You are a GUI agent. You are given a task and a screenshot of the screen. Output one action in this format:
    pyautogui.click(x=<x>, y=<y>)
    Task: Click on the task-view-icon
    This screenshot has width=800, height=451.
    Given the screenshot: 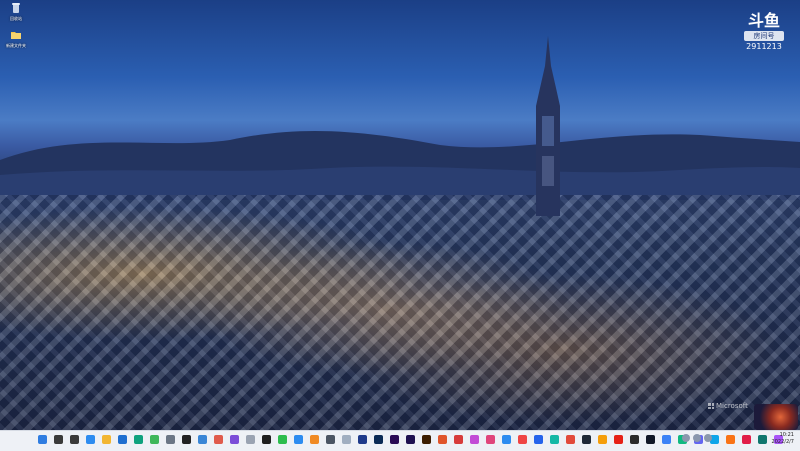 What is the action you would take?
    pyautogui.click(x=74, y=439)
    